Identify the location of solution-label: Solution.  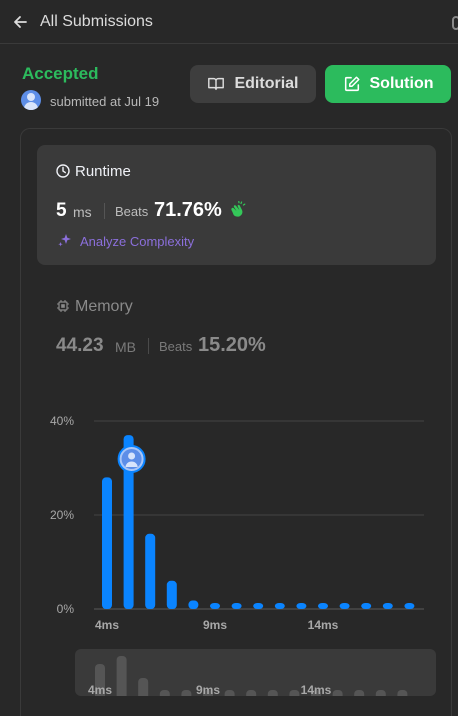
(401, 83).